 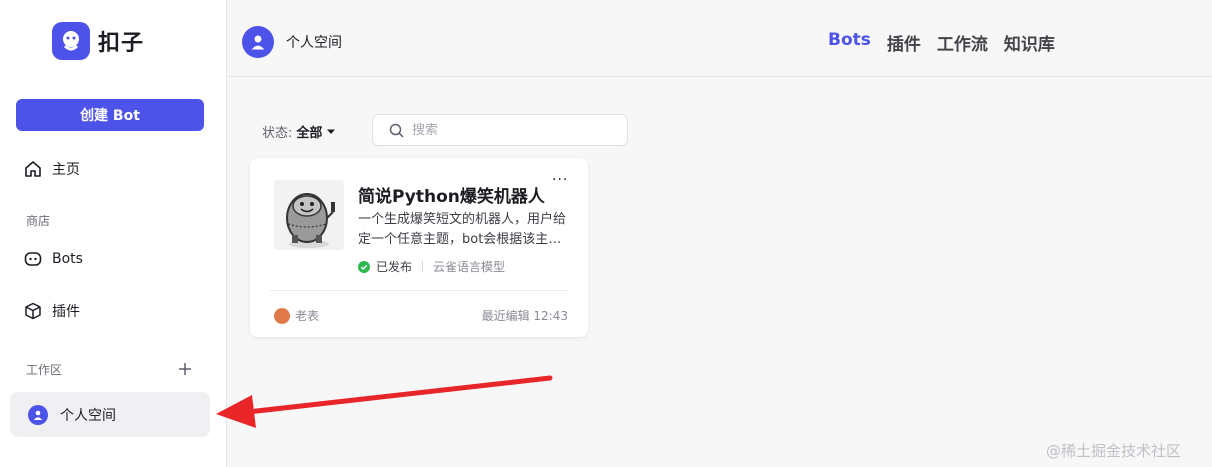 I want to click on watermark: @稀土掘金技术社区, so click(x=1114, y=451).